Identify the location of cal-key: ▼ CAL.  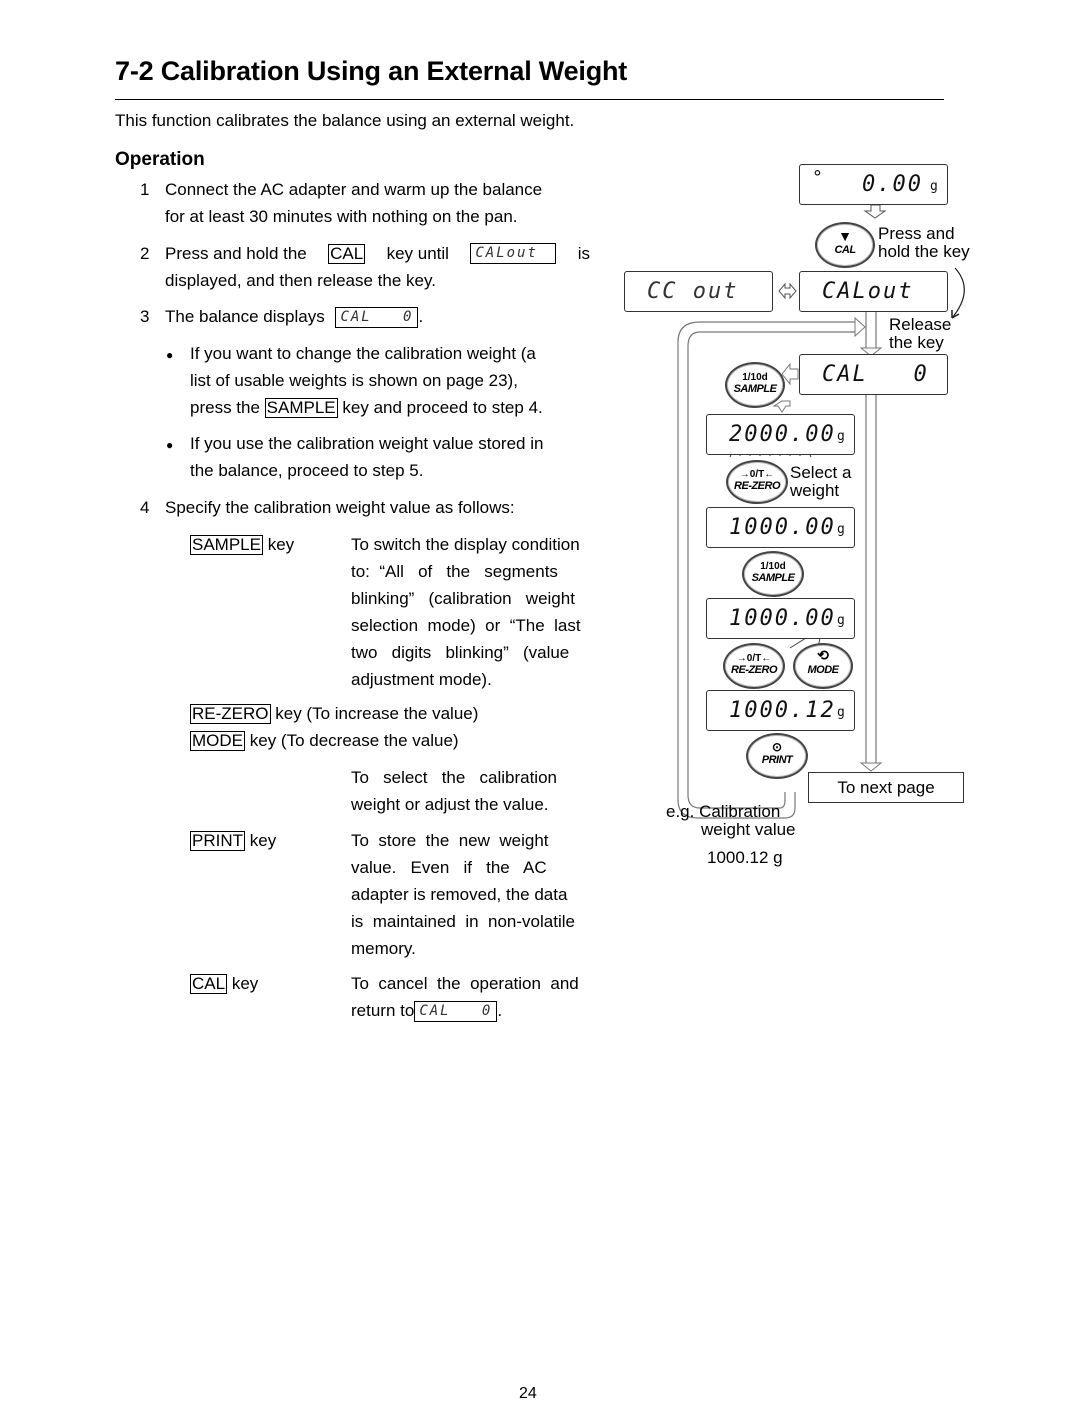
(845, 245).